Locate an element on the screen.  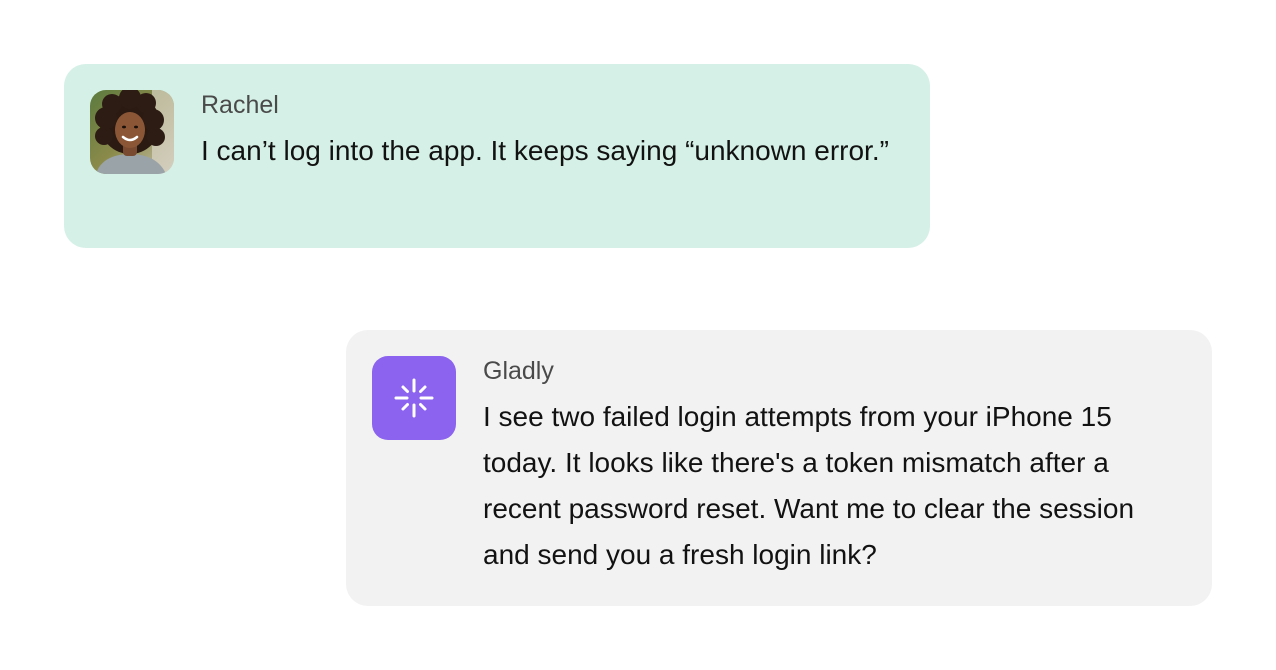
agent-logo is located at coordinates (414, 398).